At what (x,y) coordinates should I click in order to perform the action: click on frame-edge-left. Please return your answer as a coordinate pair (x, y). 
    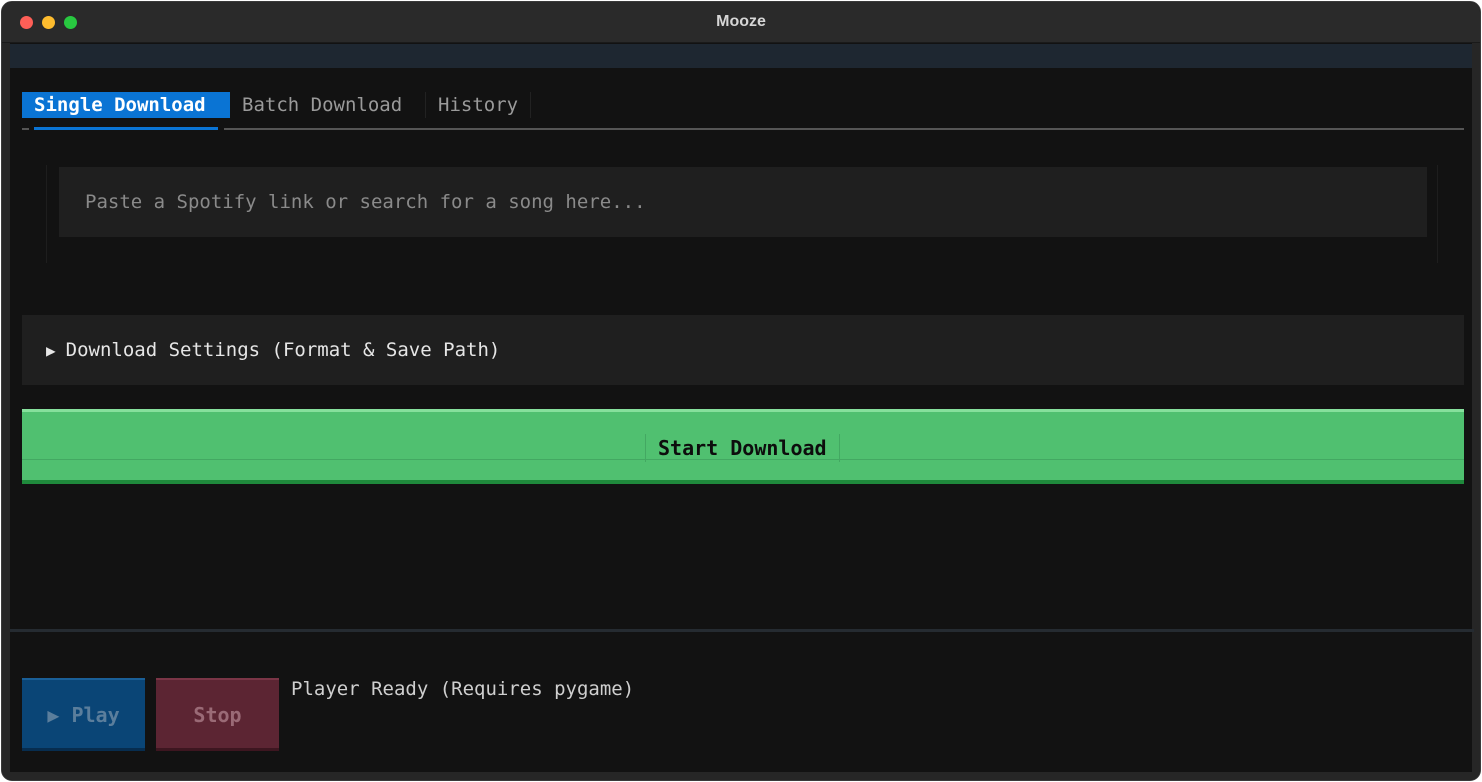
    Looking at the image, I should click on (6, 411).